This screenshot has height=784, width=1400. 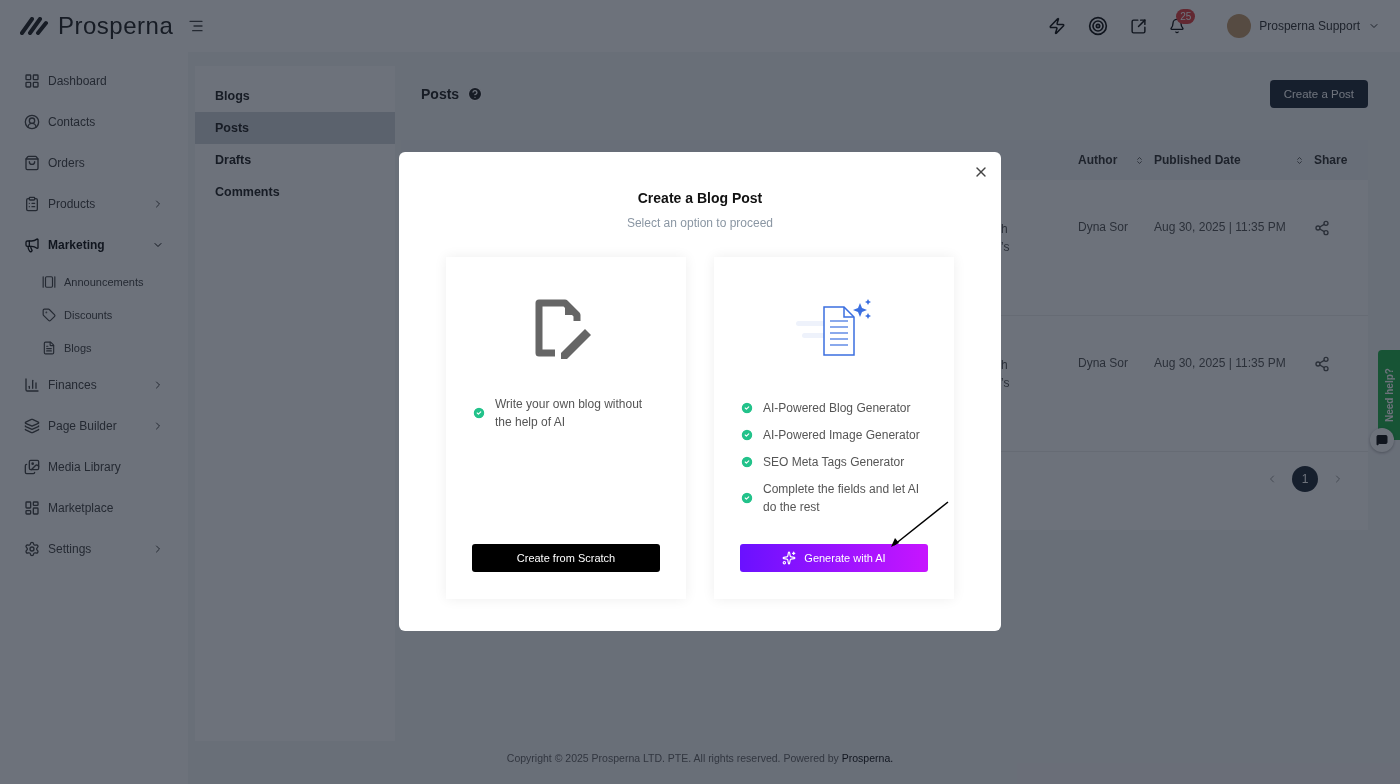 I want to click on notification-badge: 25, so click(x=1186, y=16).